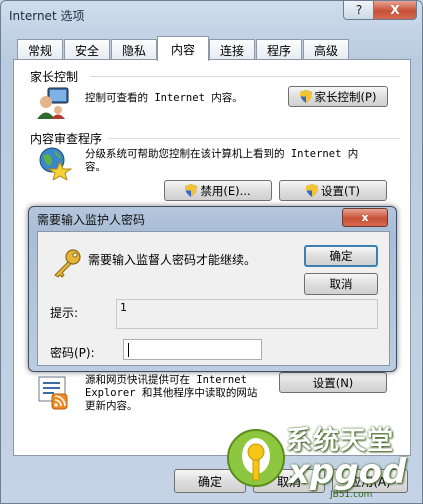 The width and height of the screenshot is (423, 504). What do you see at coordinates (166, 380) in the screenshot?
I see `feeds-description-line1: 源和网页快讯提供可在 Internet` at bounding box center [166, 380].